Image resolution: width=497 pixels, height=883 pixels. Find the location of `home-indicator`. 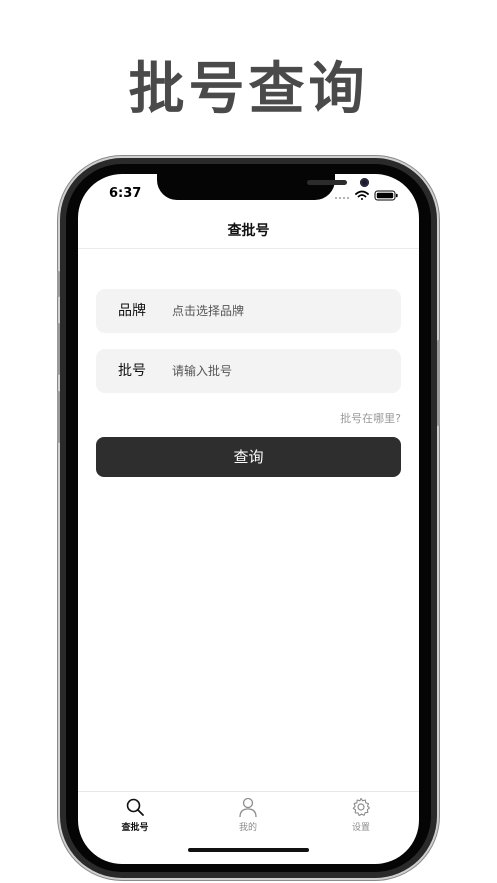

home-indicator is located at coordinates (248, 850).